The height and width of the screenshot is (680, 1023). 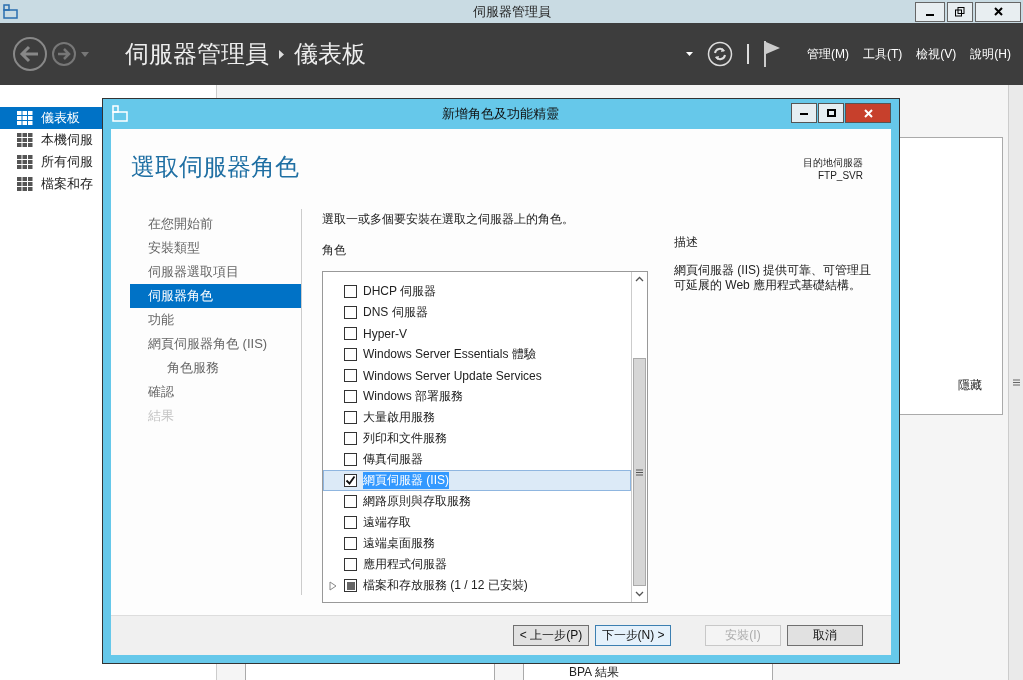 I want to click on role-label: 列印和文件服務, so click(x=405, y=438).